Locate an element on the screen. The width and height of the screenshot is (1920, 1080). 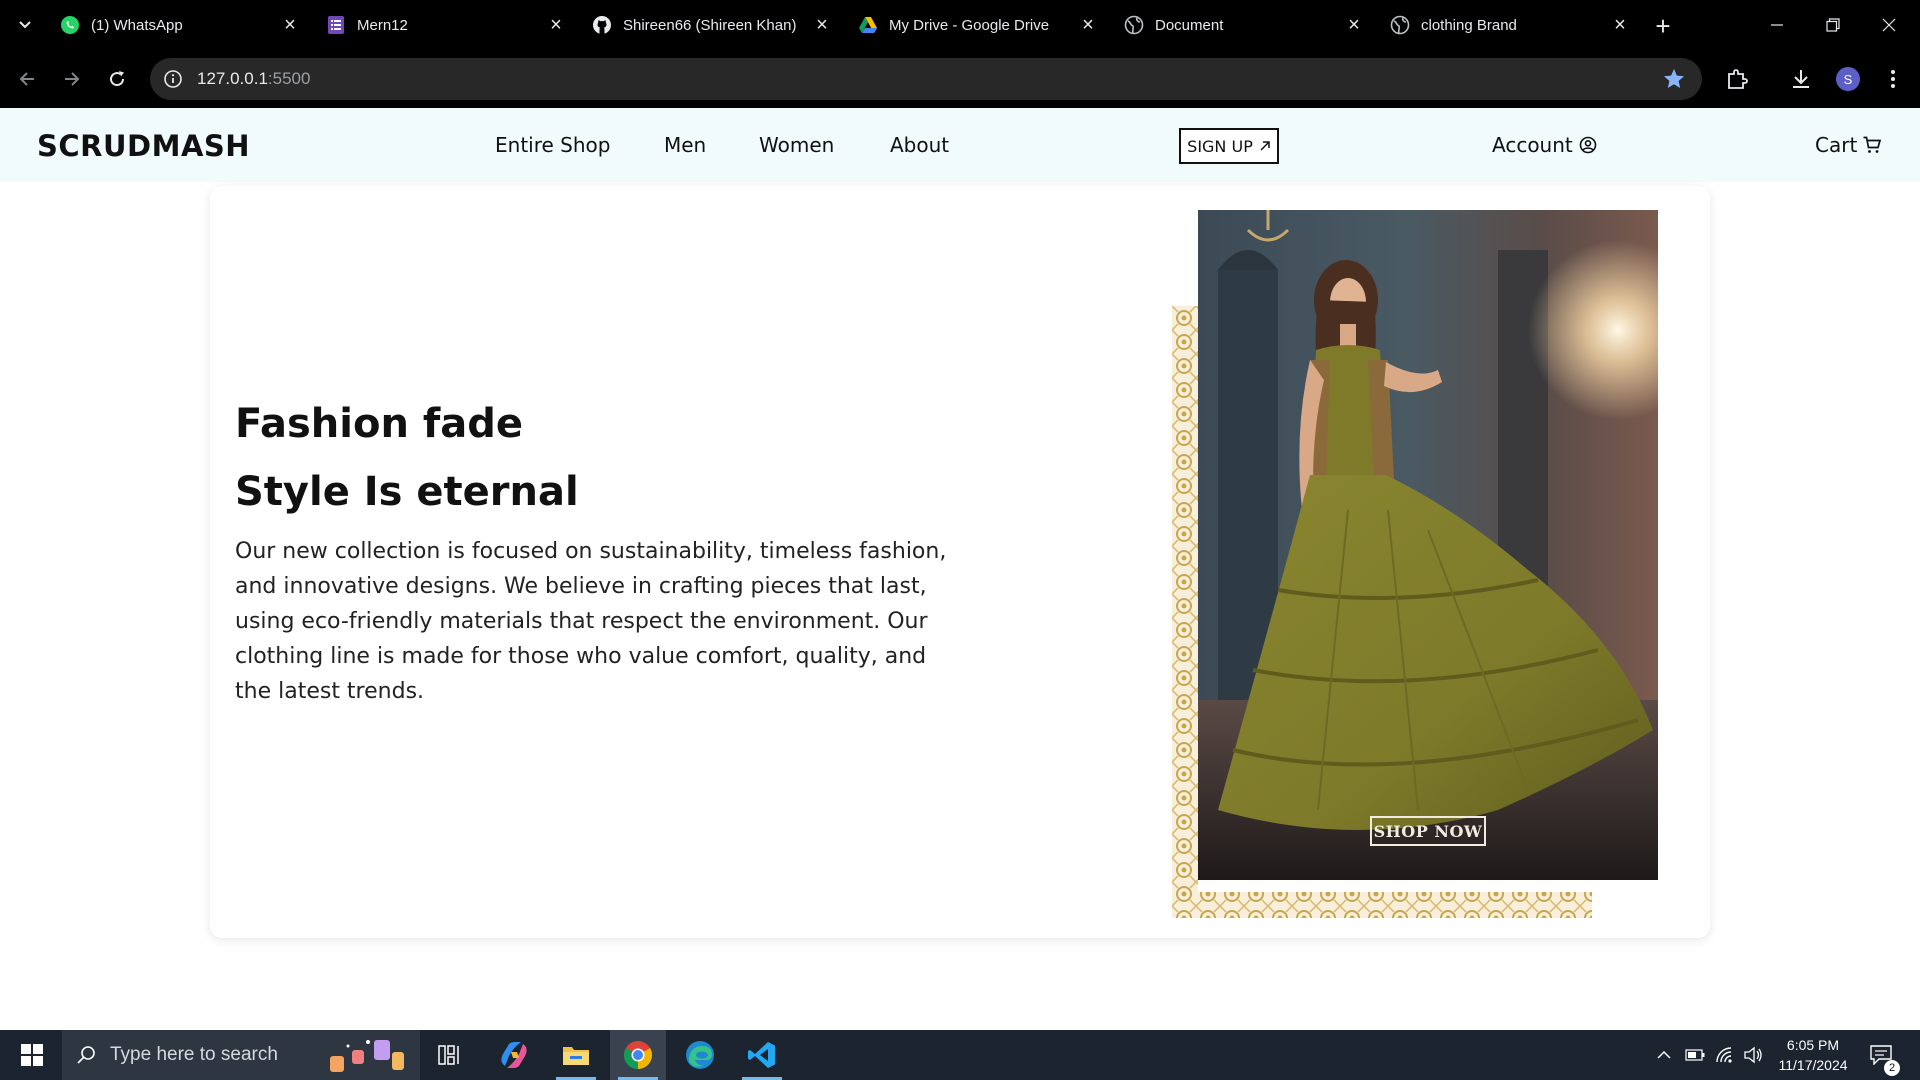
task-view-icon is located at coordinates (448, 1055).